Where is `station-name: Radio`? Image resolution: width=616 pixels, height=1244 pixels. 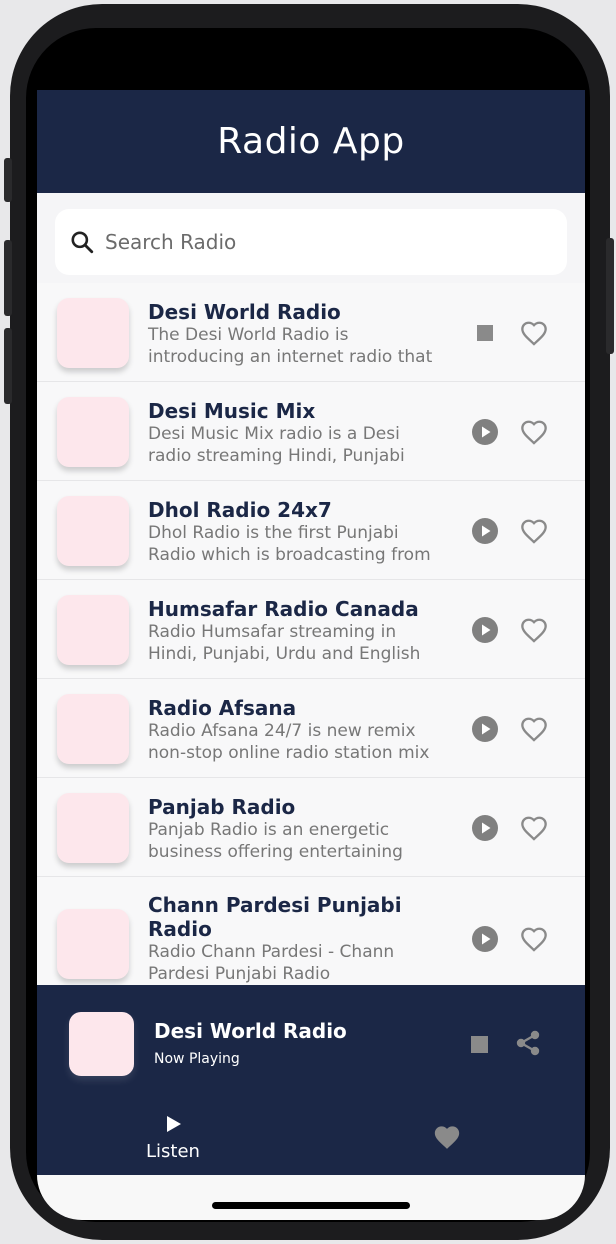 station-name: Radio is located at coordinates (180, 929).